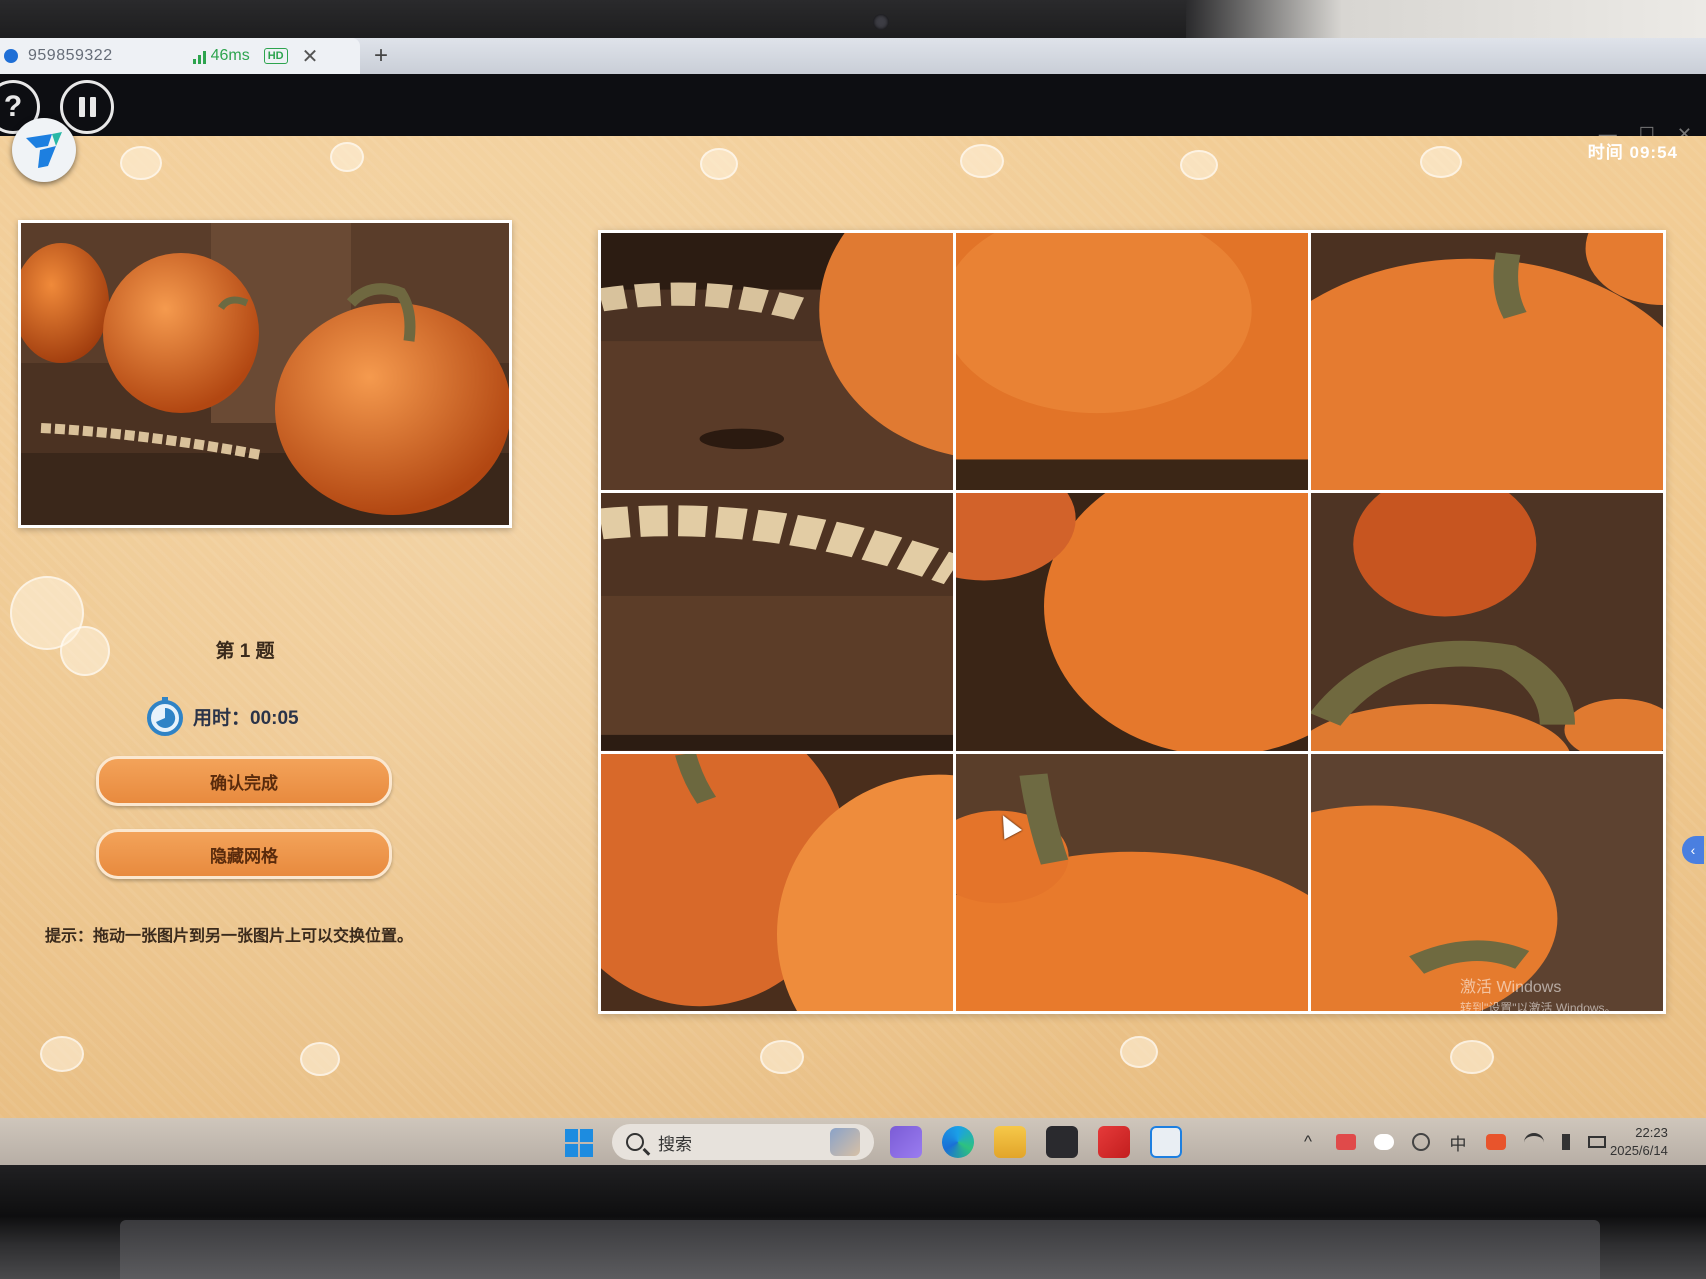  I want to click on app-title-bar: — ☐ ✕, so click(853, 109).